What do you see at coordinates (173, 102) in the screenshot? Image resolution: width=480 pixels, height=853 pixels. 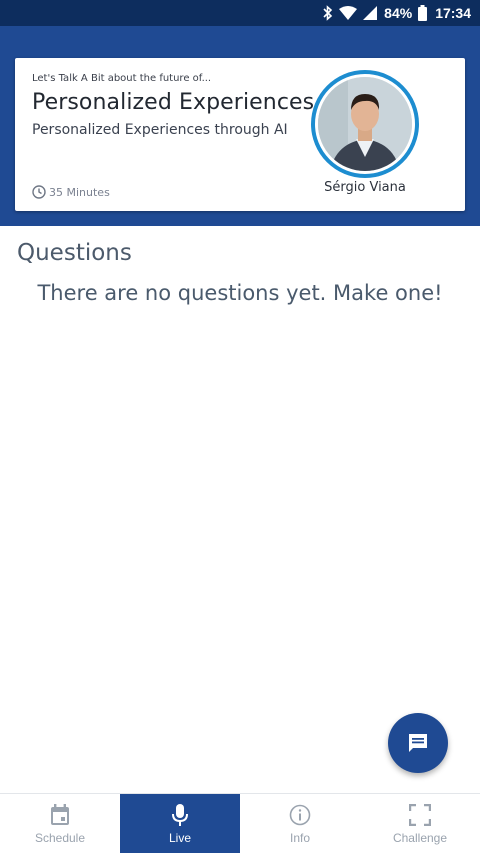 I see `talk-title: Personalized Experiences` at bounding box center [173, 102].